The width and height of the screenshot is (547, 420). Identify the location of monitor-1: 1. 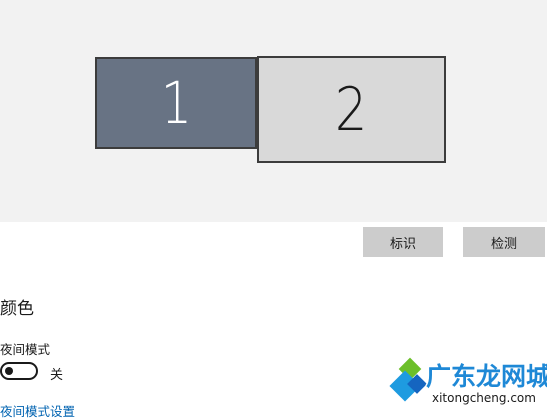
(176, 103).